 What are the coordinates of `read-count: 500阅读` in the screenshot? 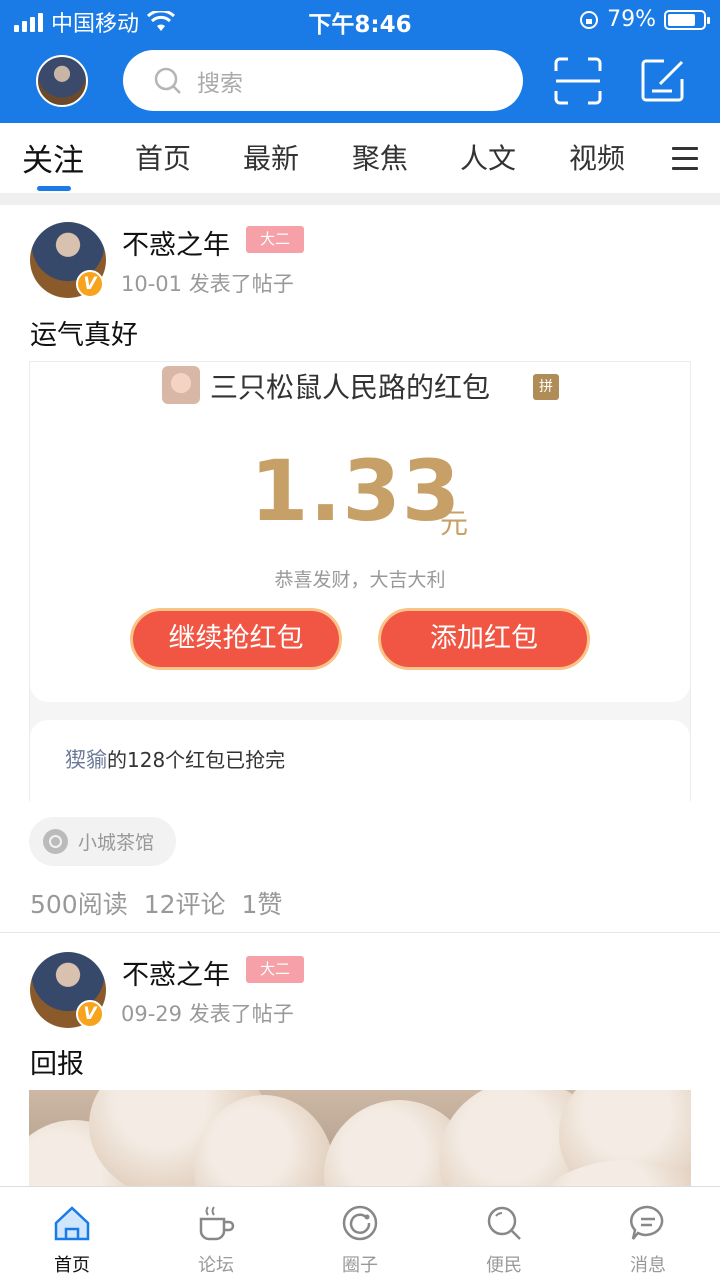 It's located at (79, 904).